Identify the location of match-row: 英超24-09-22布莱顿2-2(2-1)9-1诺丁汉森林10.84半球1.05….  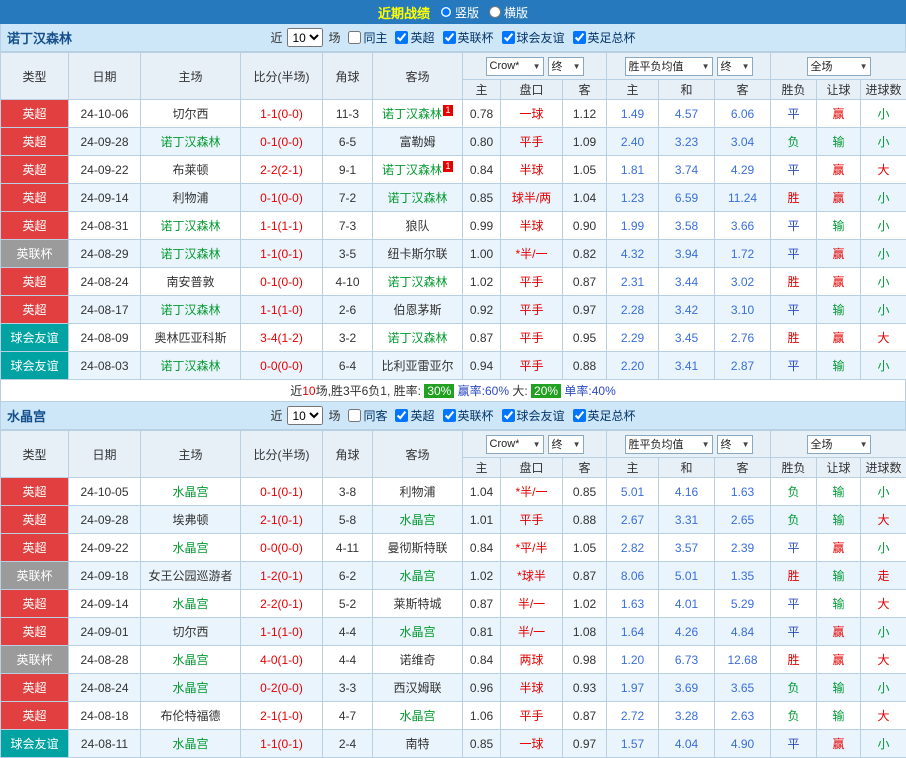
(453, 170).